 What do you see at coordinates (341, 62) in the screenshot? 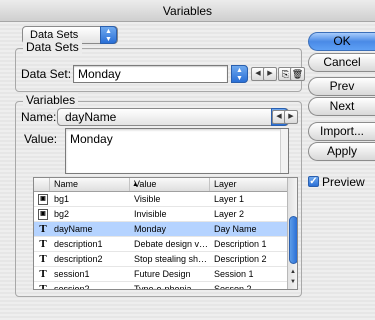
I see `cancel-button: Cancel` at bounding box center [341, 62].